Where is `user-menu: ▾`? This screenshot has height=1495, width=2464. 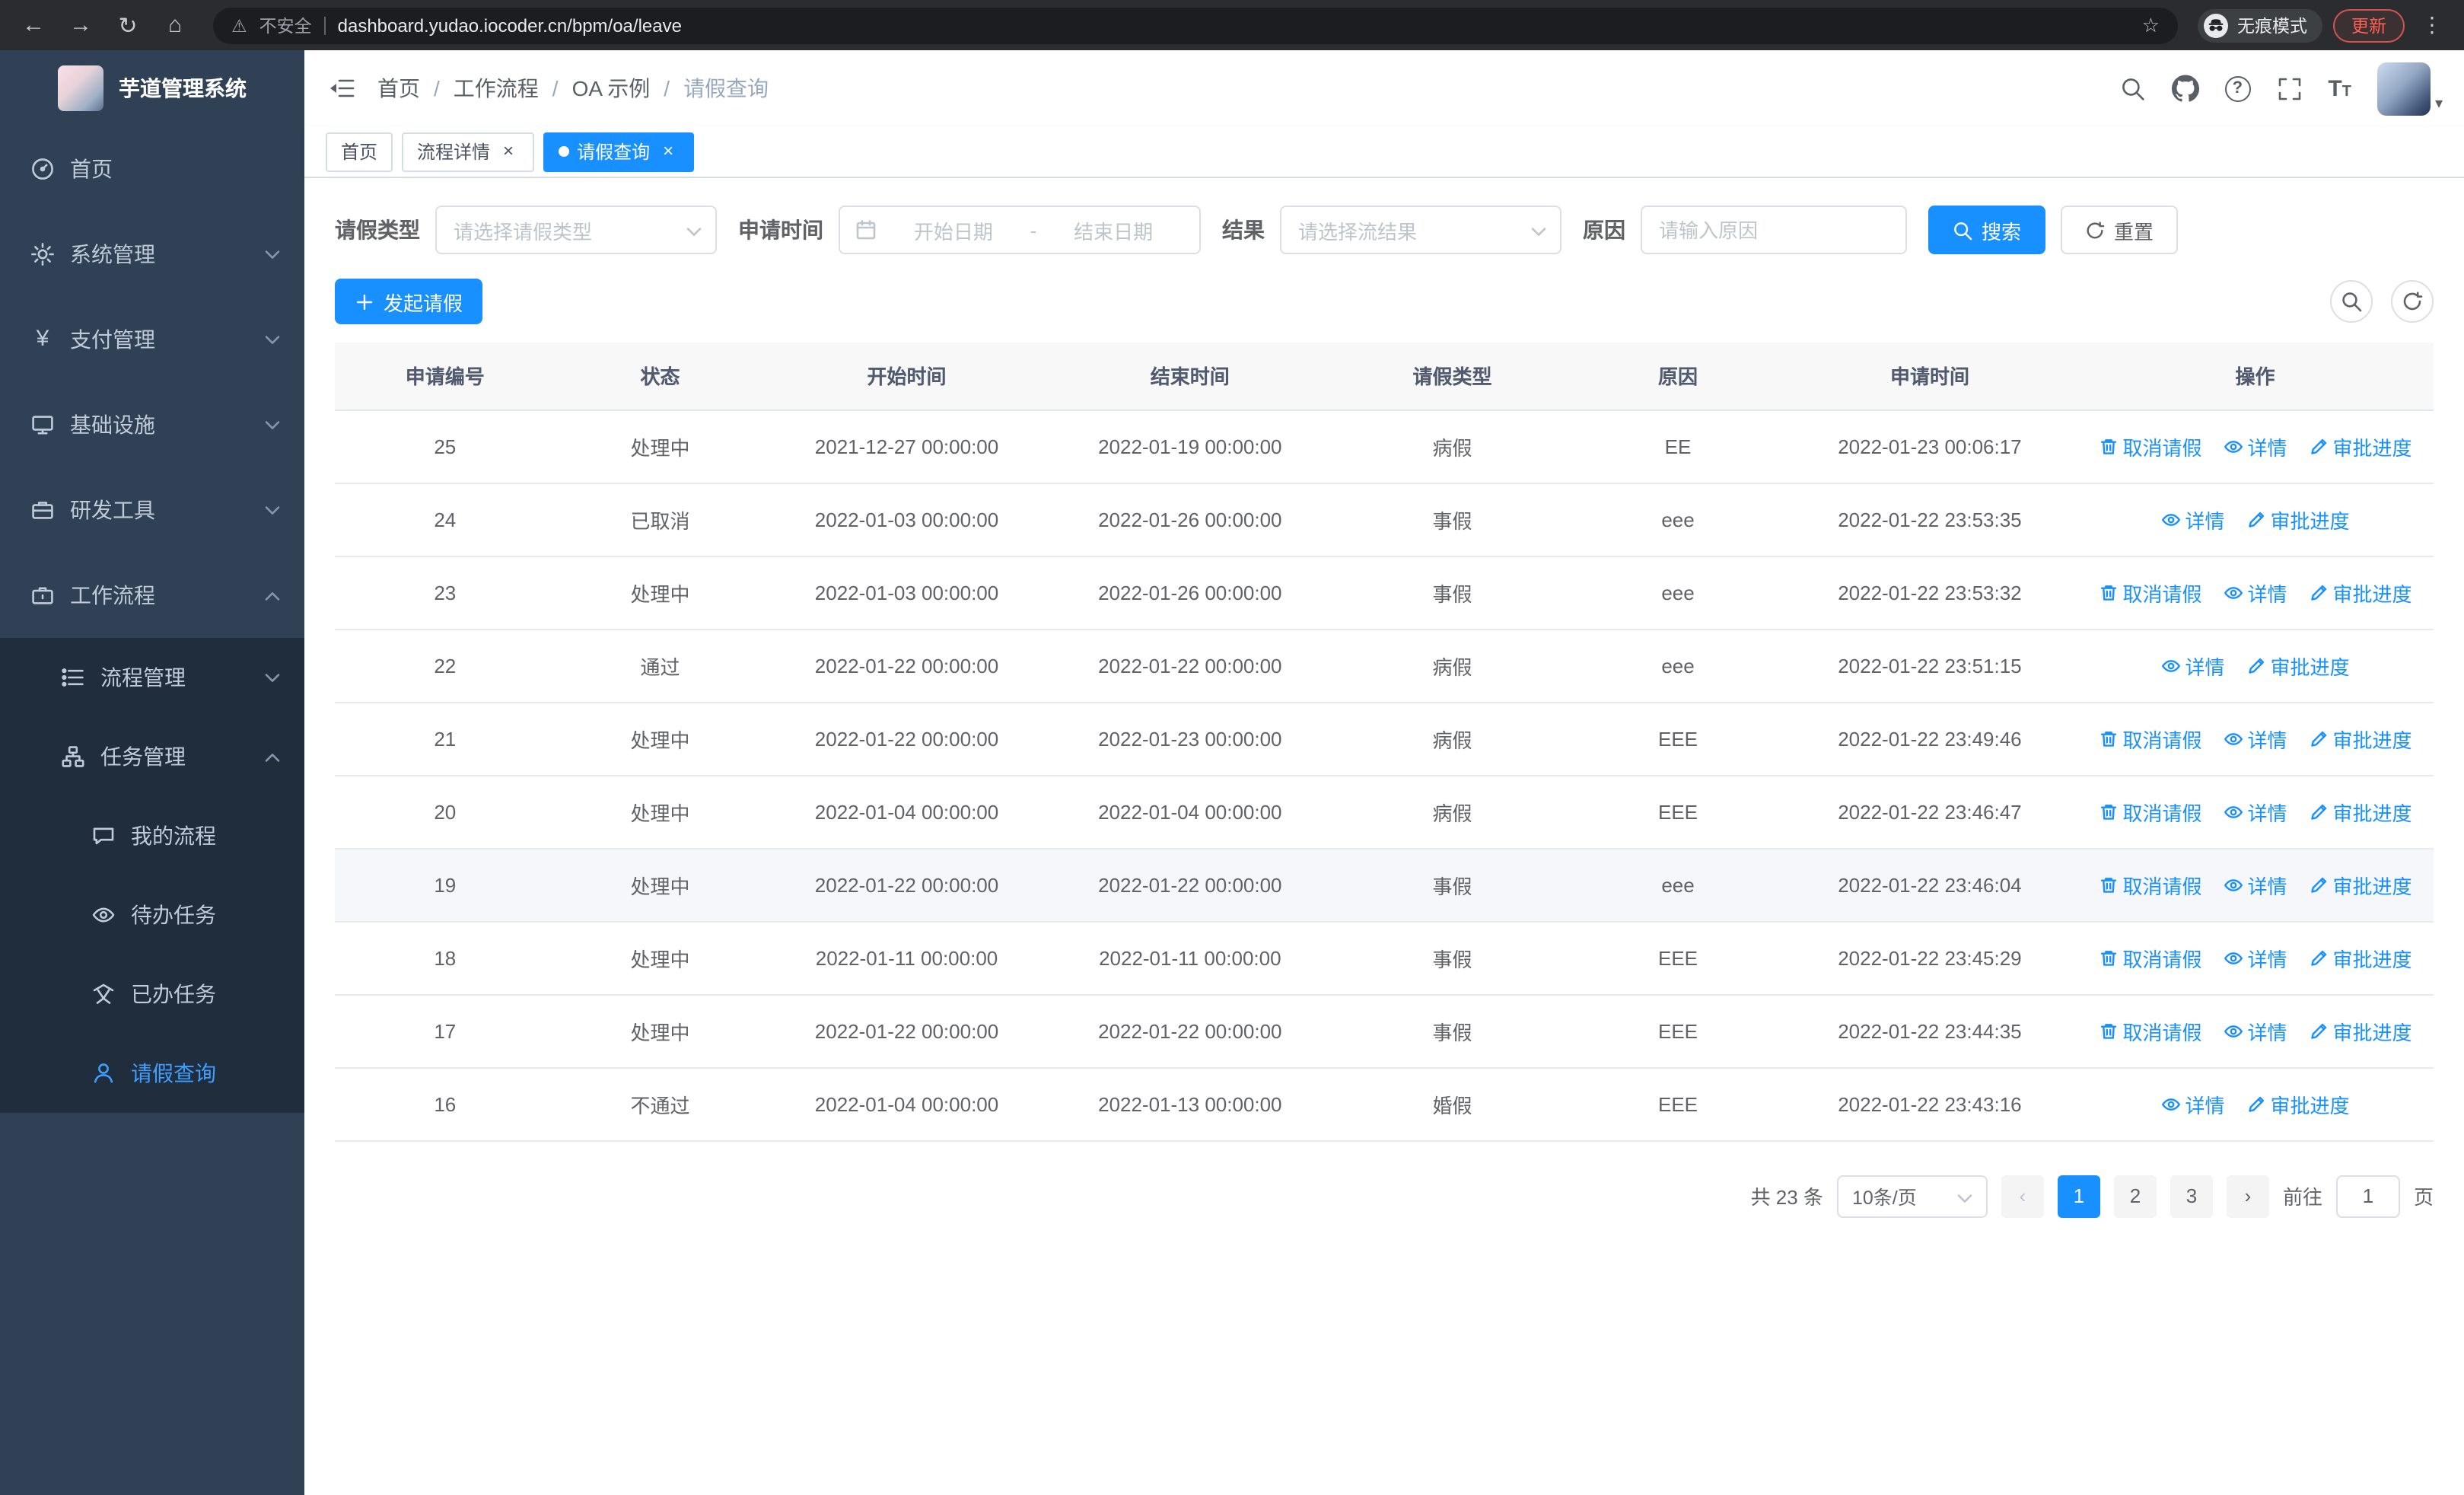 user-menu: ▾ is located at coordinates (2409, 89).